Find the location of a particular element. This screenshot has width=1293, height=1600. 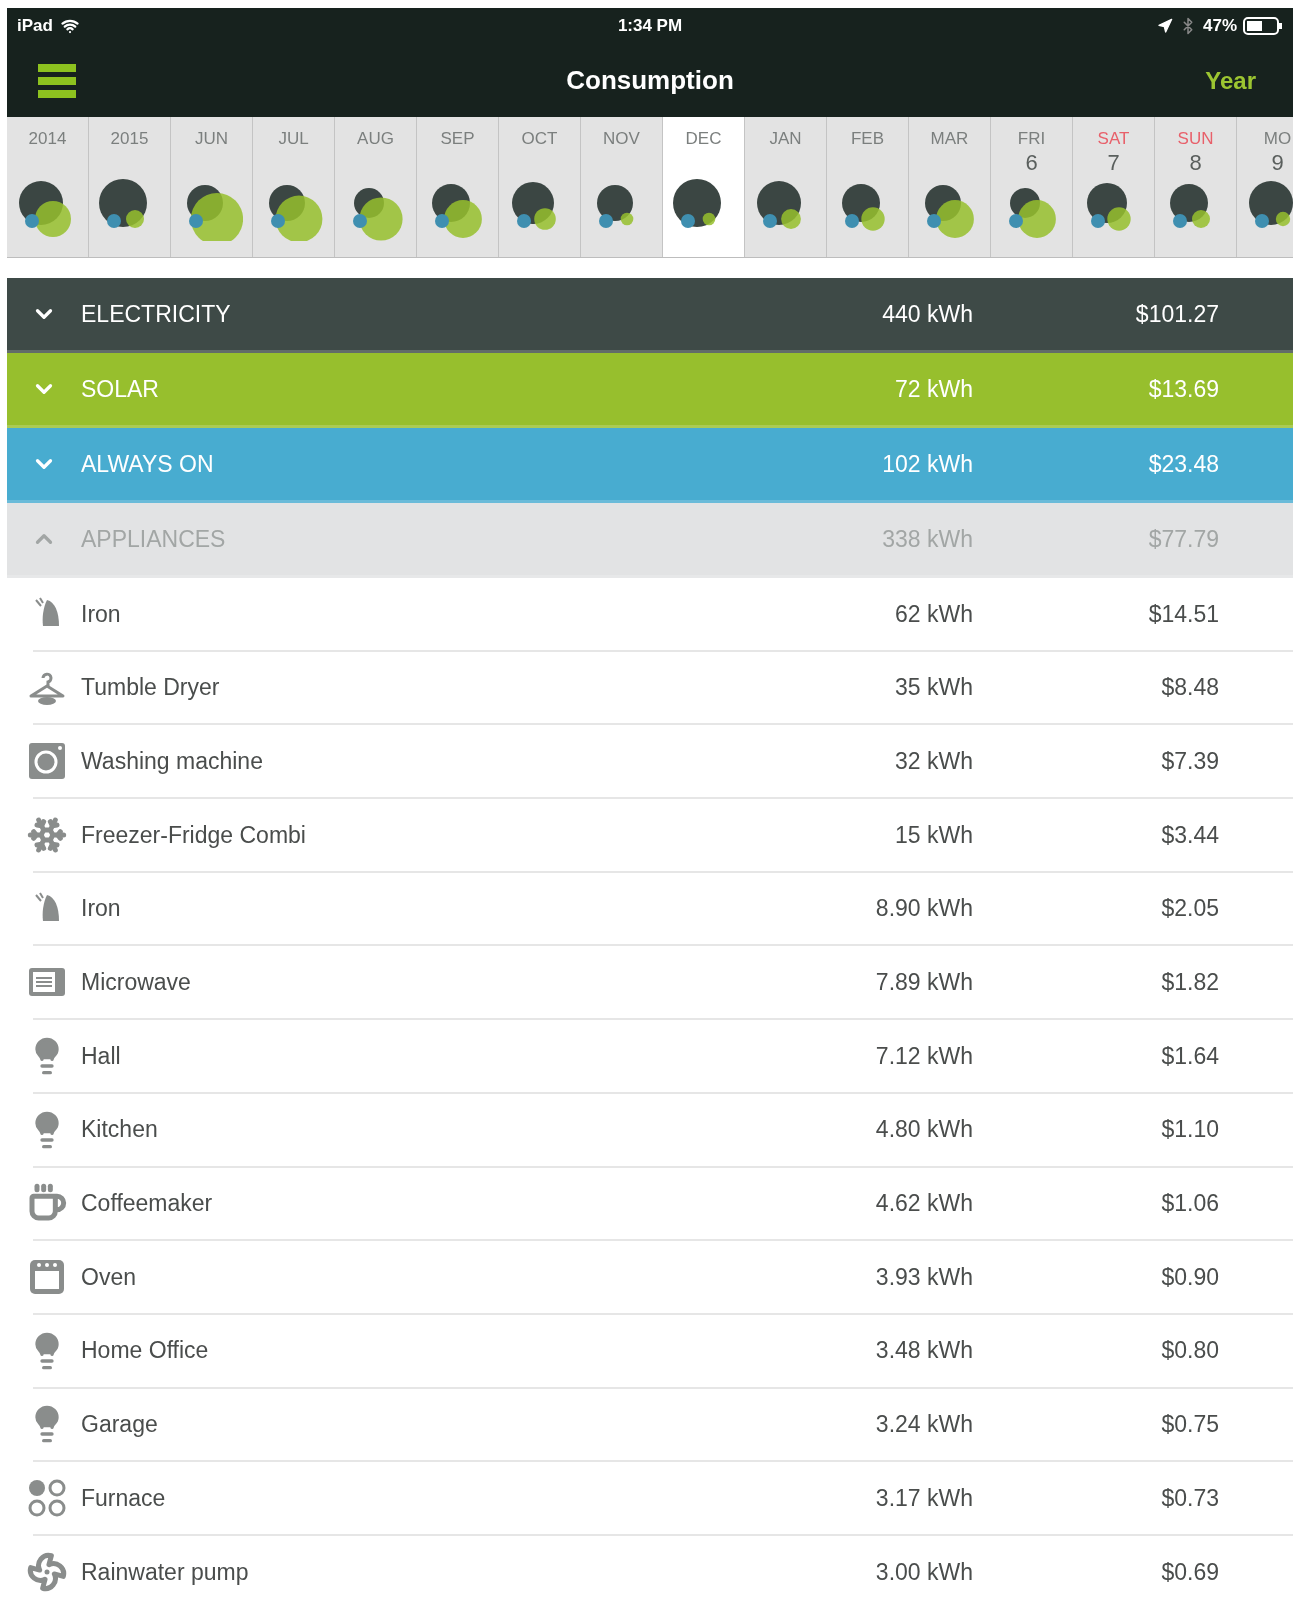

category-row: SOLAR 72 kWh $13.69 is located at coordinates (650, 390).